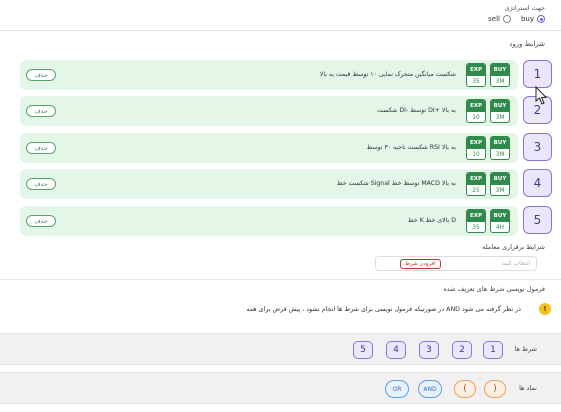  I want to click on mouse-pointer-icon, so click(541, 95).